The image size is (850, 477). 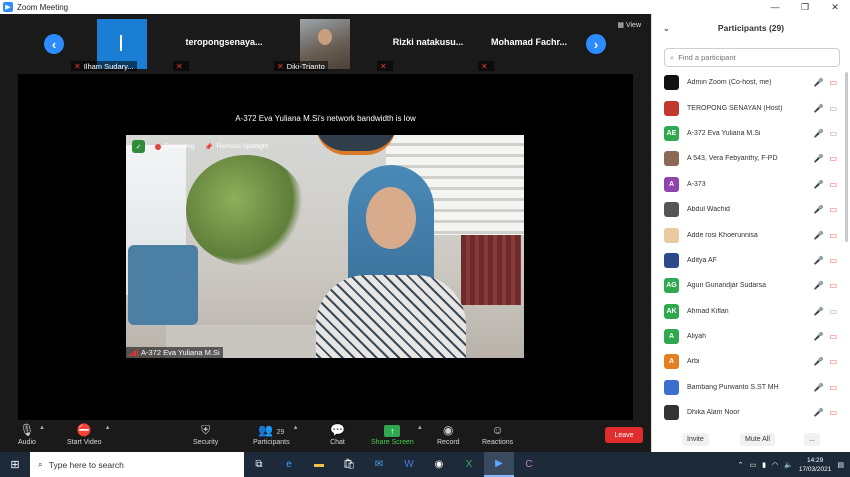 I want to click on participant-row: Adde rosi Khoerunnisa 🎤 ▭, so click(x=751, y=234).